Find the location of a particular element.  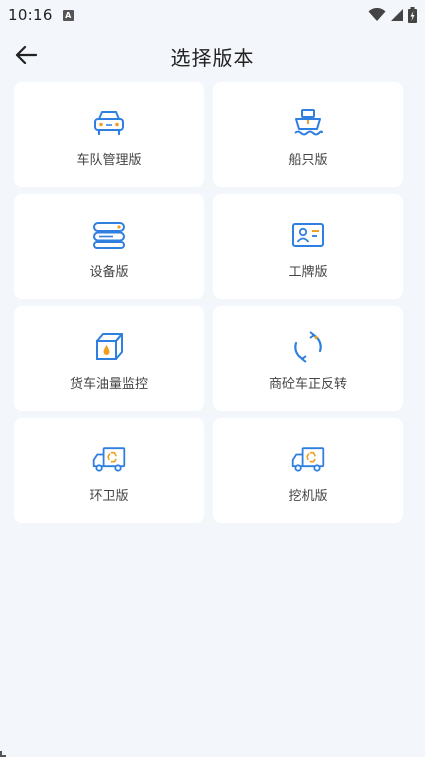

version-card-badge: 工牌版 is located at coordinates (308, 246).